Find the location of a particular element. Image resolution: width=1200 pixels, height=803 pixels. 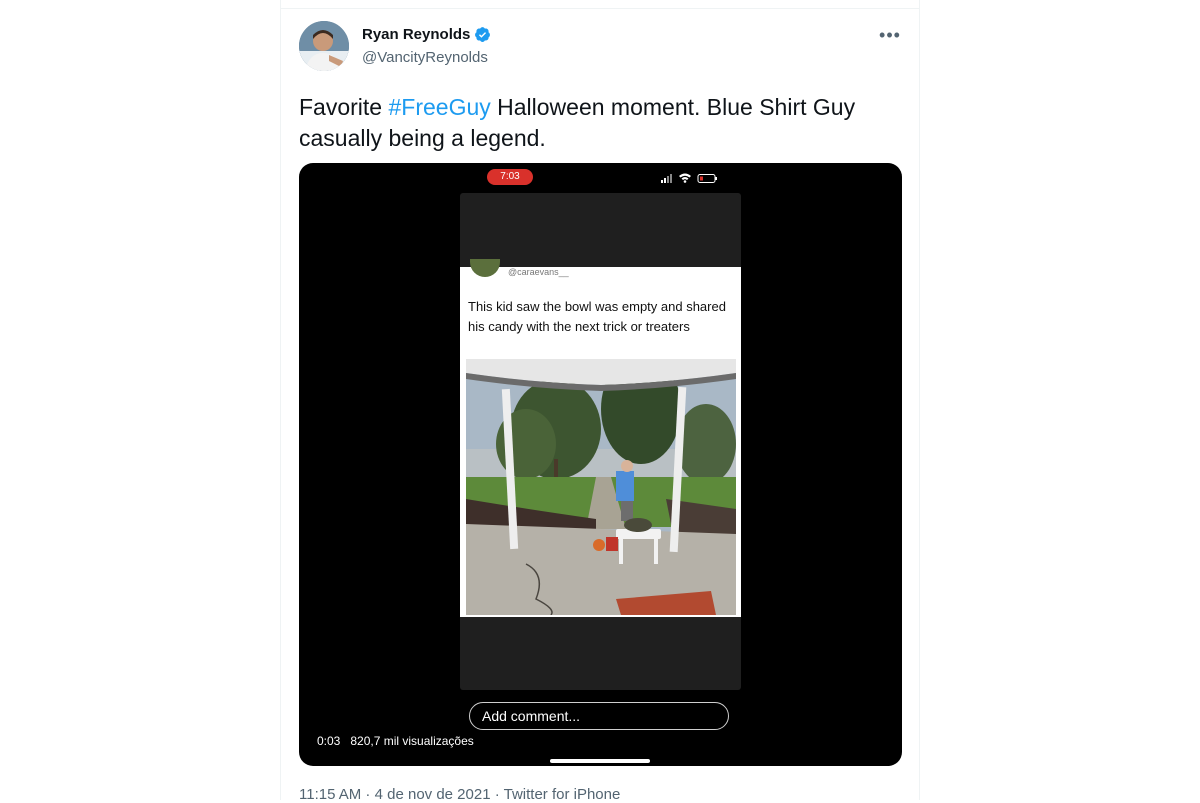

author-display-name: Ryan Reynolds is located at coordinates (416, 34).